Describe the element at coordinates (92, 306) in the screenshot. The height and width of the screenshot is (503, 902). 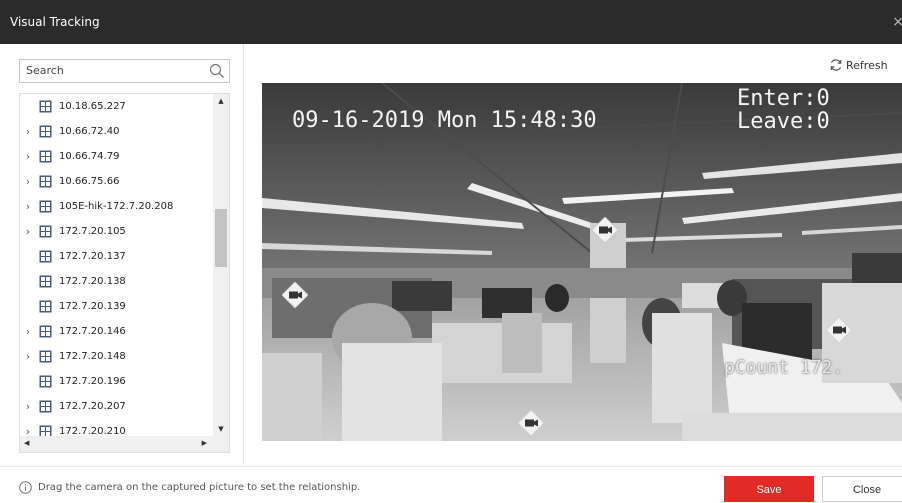
I see `tree-item-label: 172.7.20.139` at that location.